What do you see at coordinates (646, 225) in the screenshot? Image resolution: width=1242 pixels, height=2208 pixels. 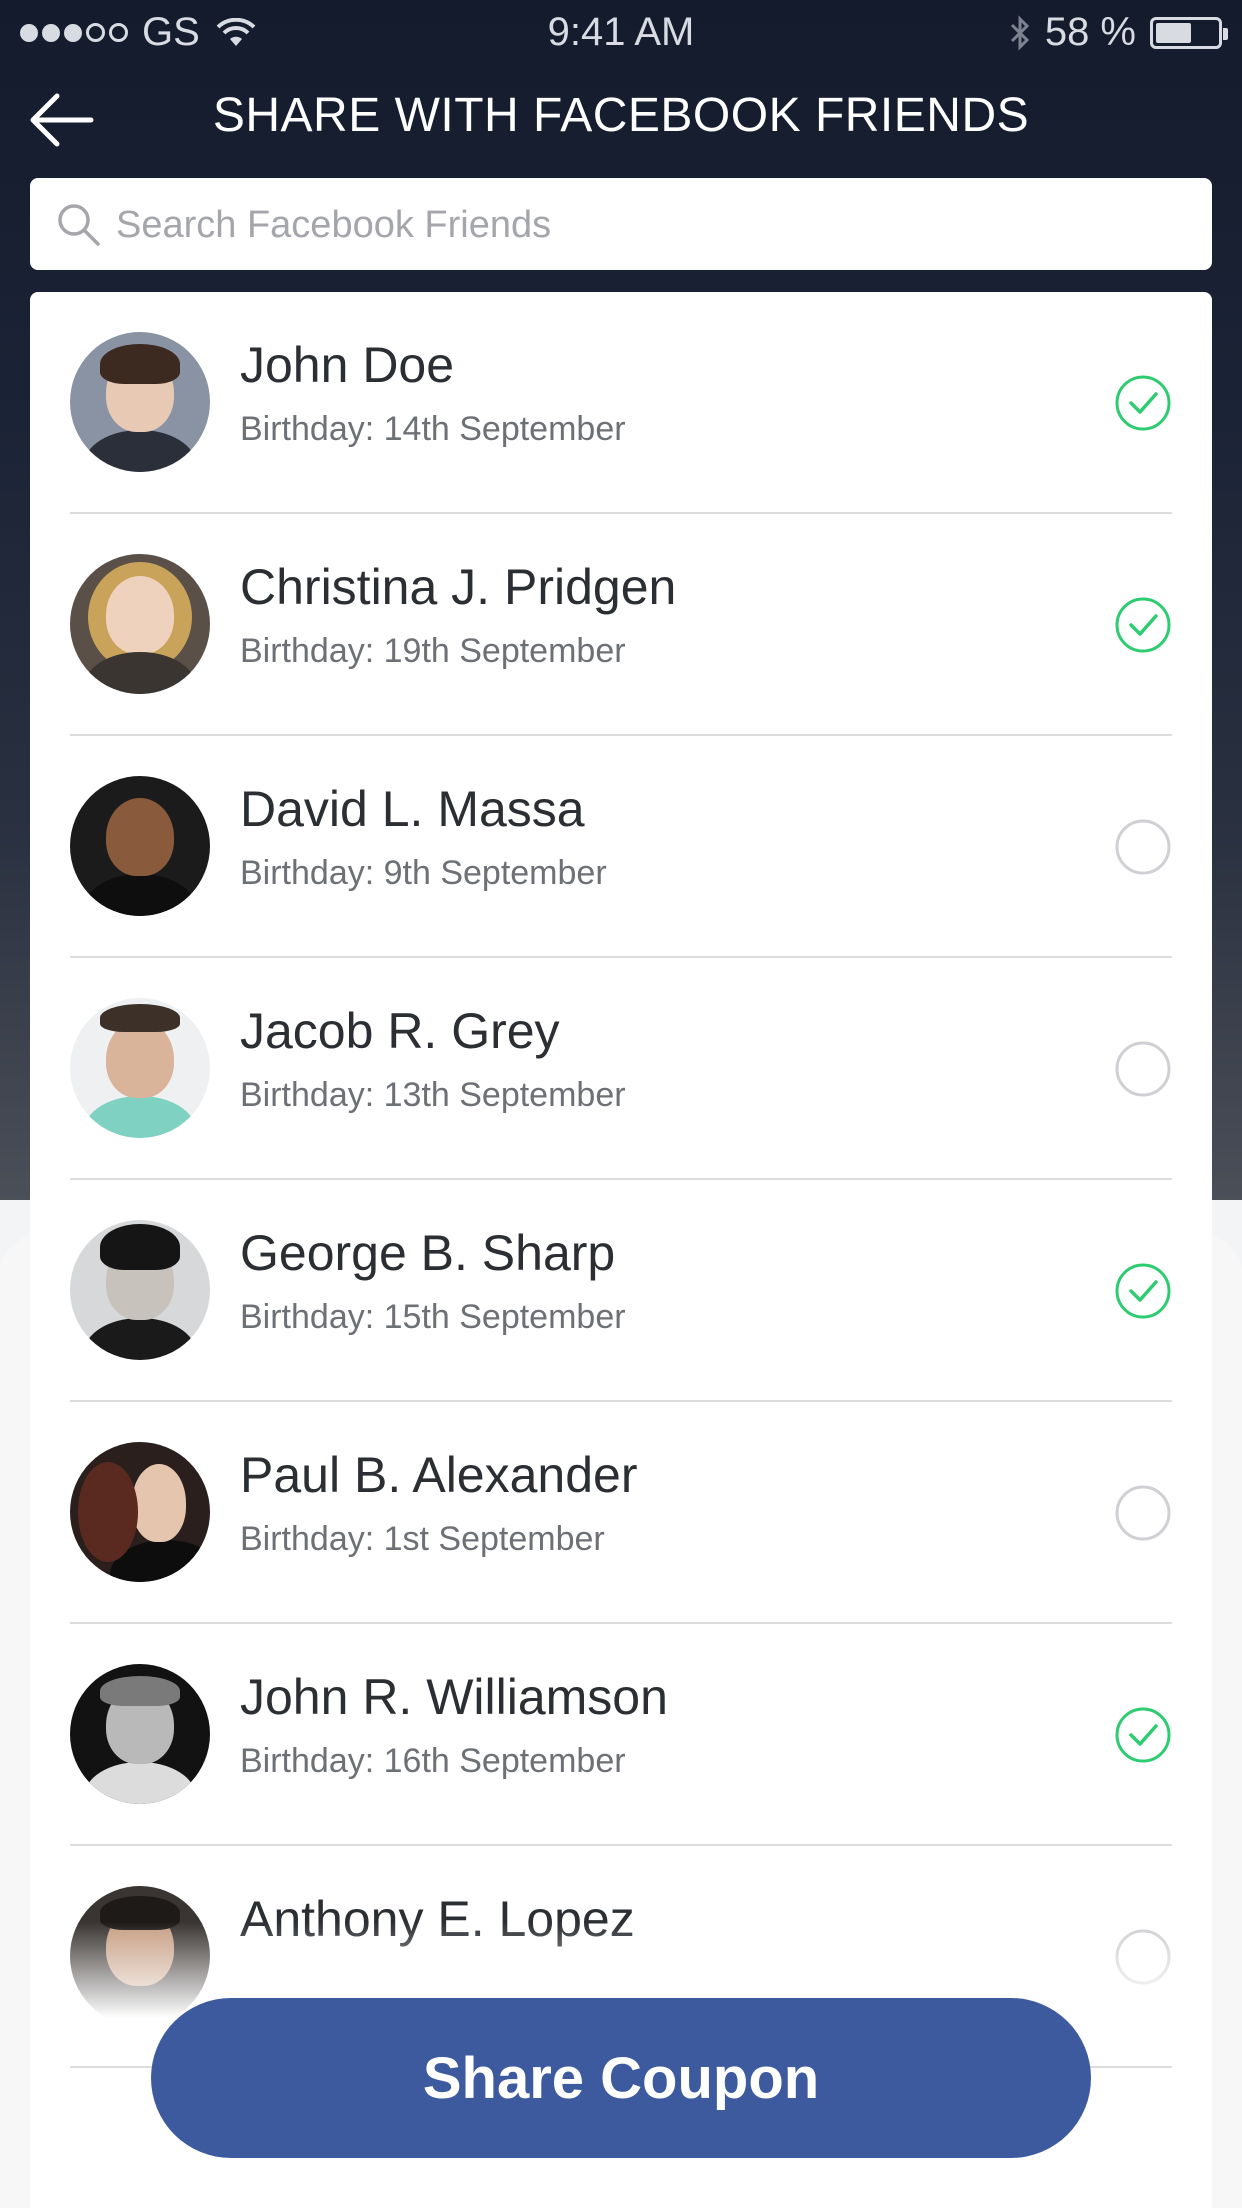 I see `search-input` at bounding box center [646, 225].